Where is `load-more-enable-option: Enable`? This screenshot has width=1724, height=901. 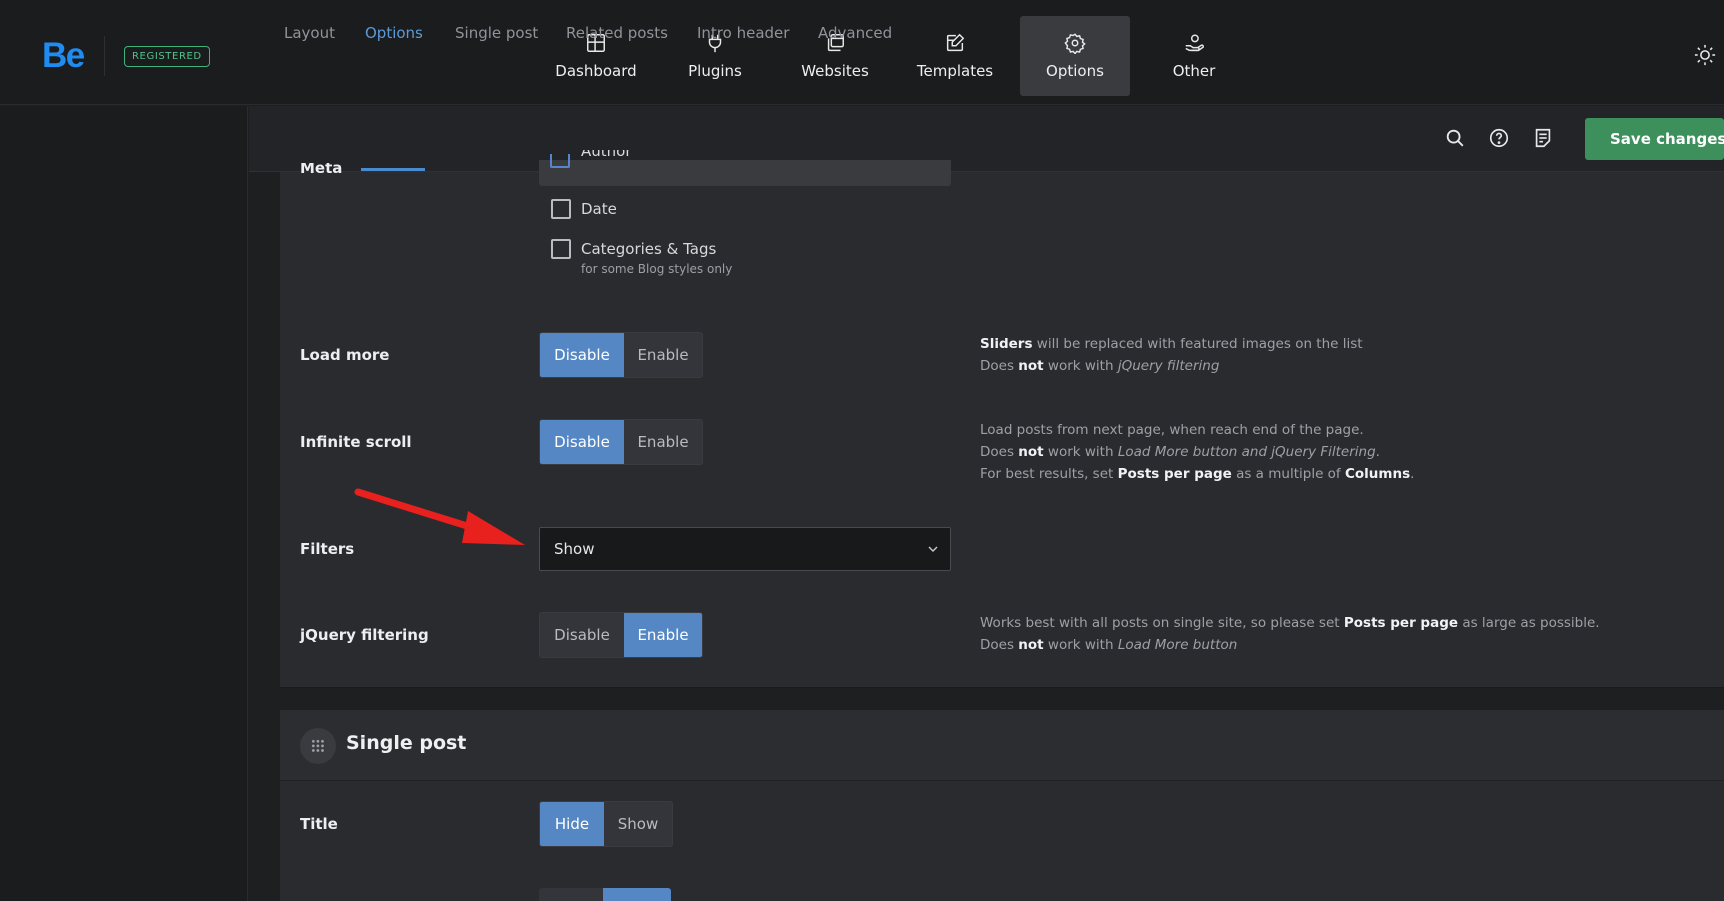 load-more-enable-option: Enable is located at coordinates (663, 355).